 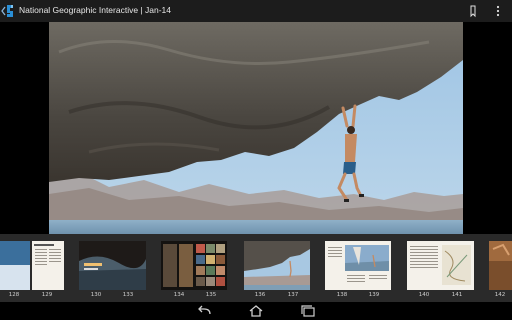 I want to click on back-icon, so click(x=204, y=310).